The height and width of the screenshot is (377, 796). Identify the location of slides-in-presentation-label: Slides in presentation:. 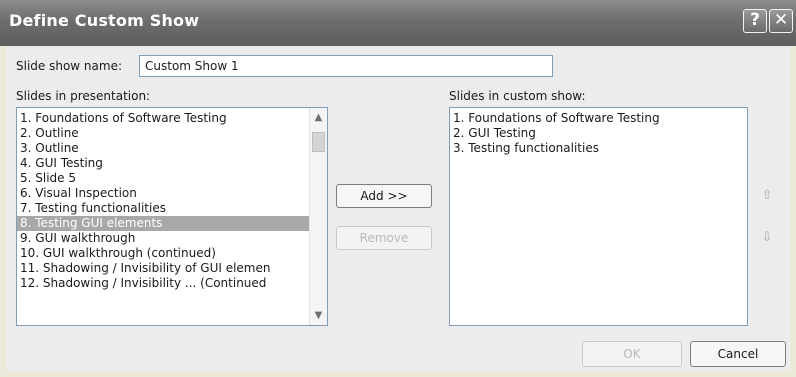
(83, 96).